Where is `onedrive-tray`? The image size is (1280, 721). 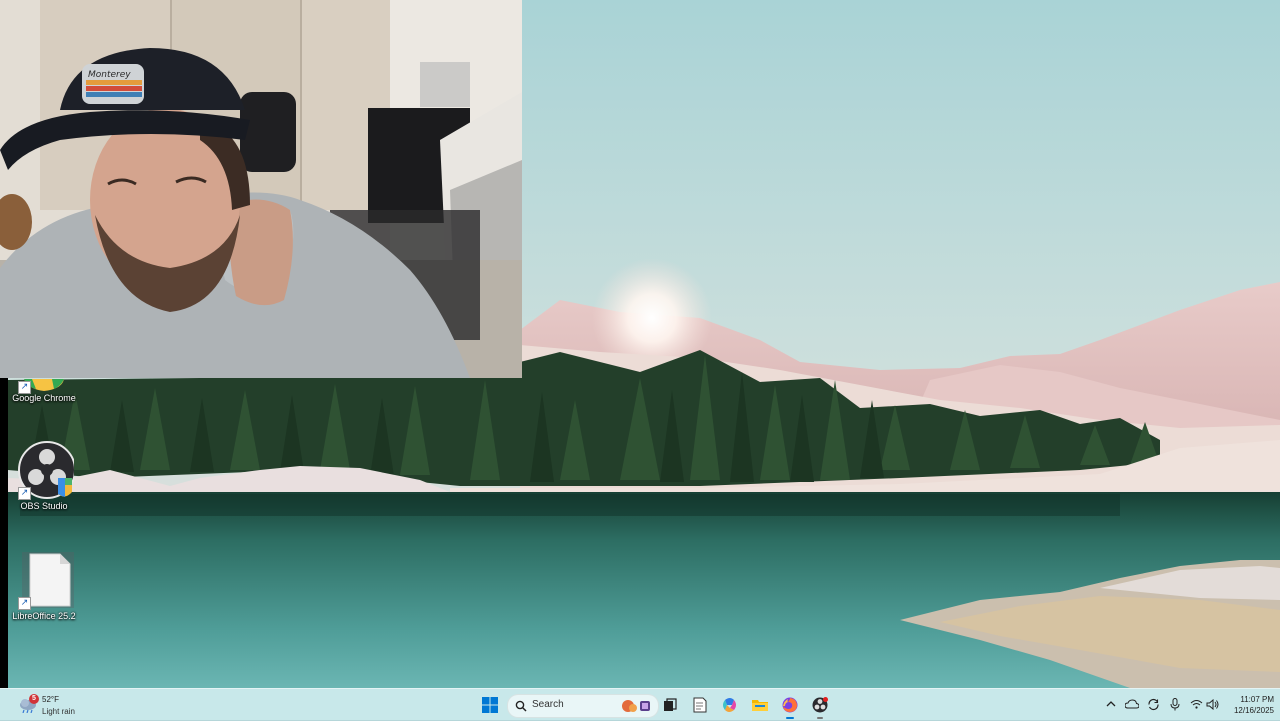 onedrive-tray is located at coordinates (1132, 704).